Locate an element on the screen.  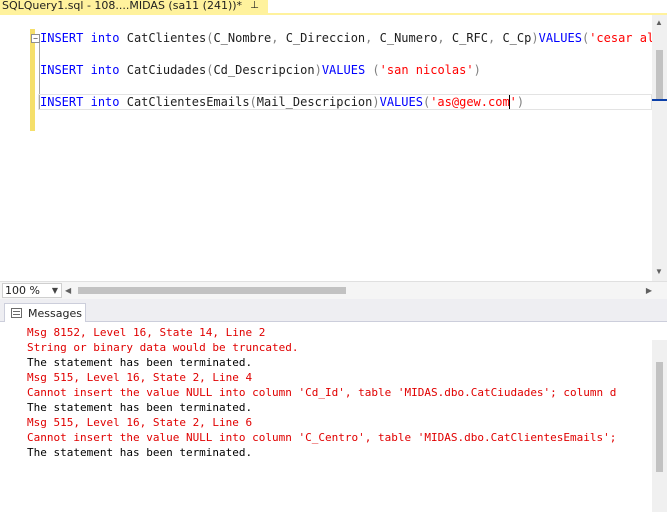
code-token: Mail_Descripcion is located at coordinates (314, 102).